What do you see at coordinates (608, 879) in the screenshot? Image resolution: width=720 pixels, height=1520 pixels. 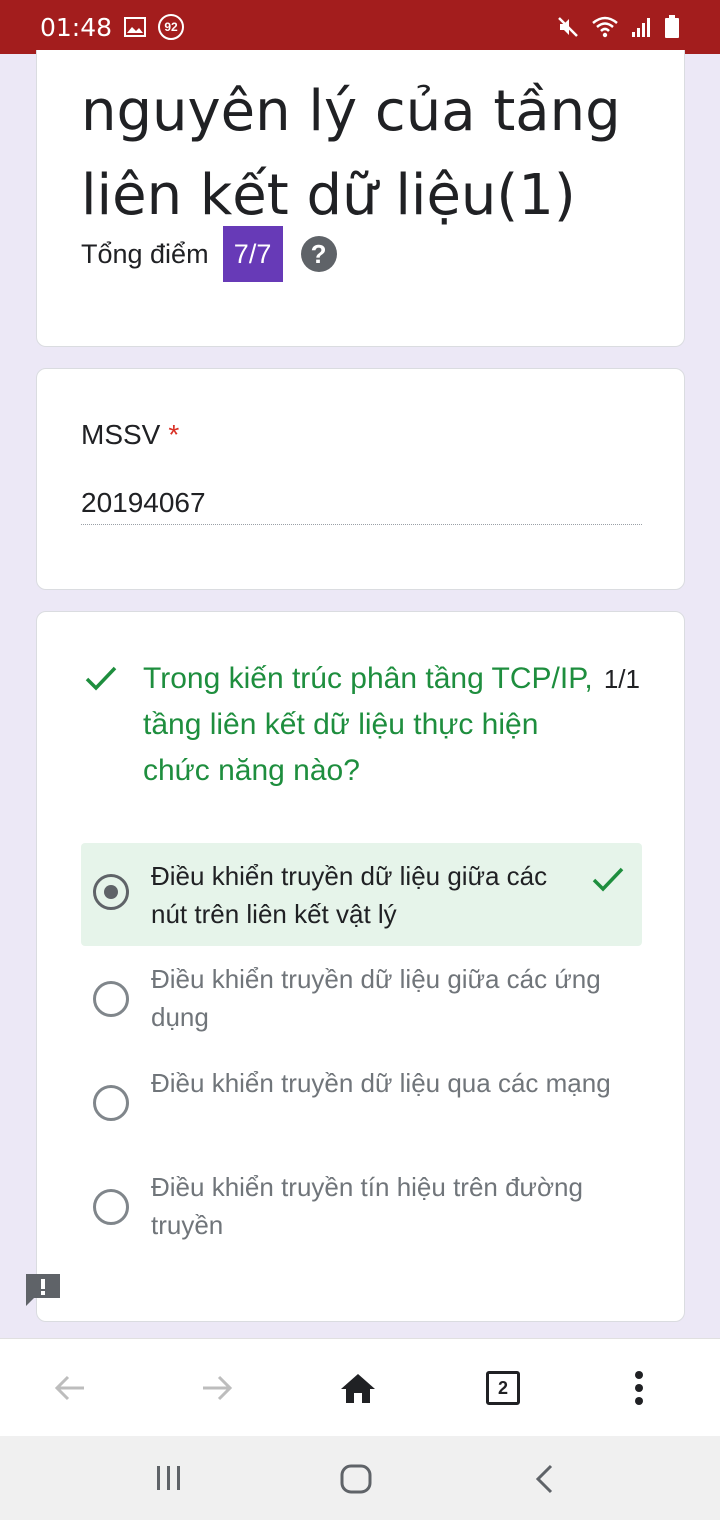 I see `correct-answer-check-icon` at bounding box center [608, 879].